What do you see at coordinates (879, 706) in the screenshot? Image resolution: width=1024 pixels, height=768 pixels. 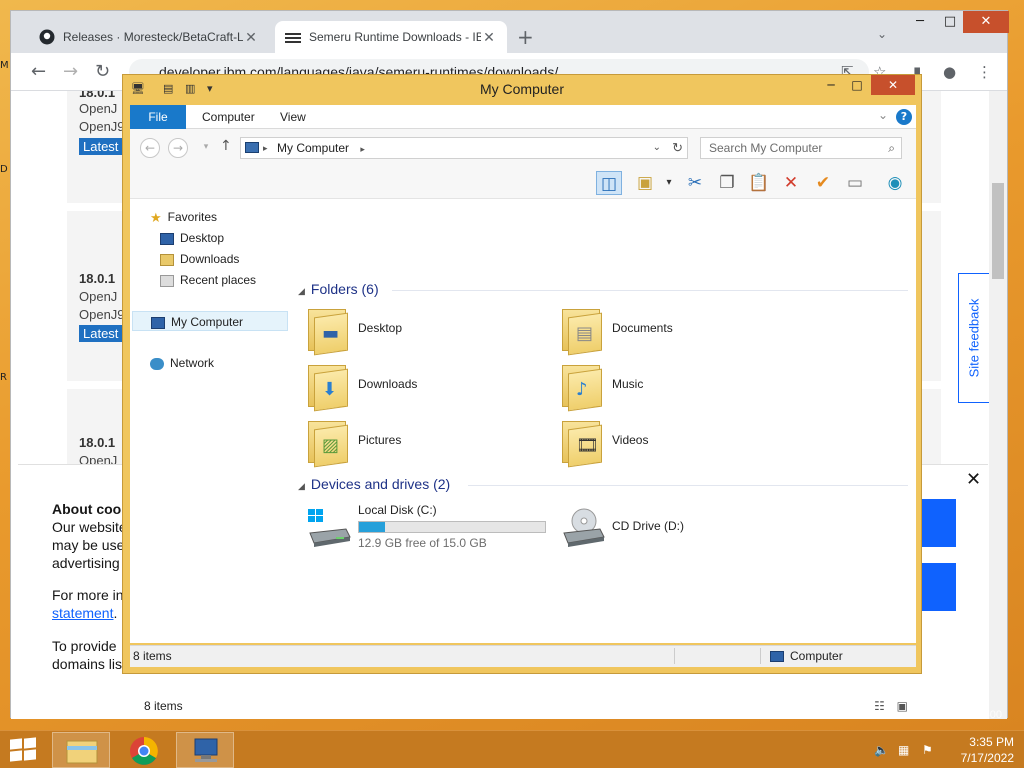 I see `details-view-icon: ☷` at bounding box center [879, 706].